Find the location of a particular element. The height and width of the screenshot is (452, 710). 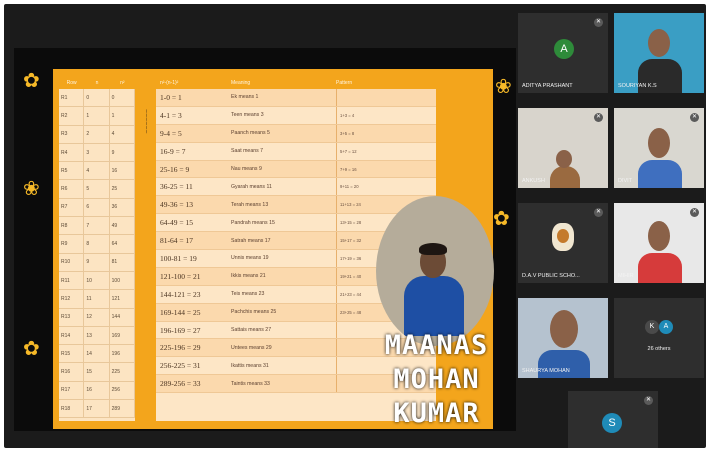

table-cell: 9 is located at coordinates (97, 262).